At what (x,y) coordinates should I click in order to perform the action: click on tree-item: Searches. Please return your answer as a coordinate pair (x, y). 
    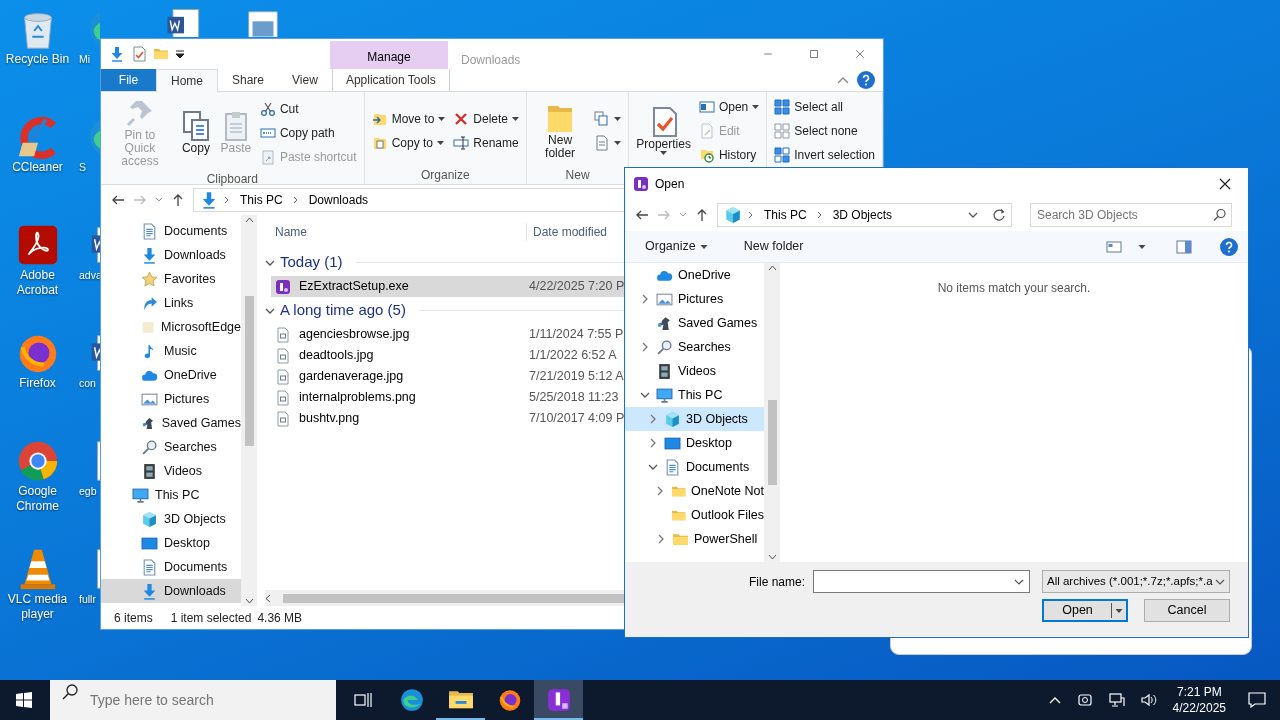
    Looking at the image, I should click on (694, 347).